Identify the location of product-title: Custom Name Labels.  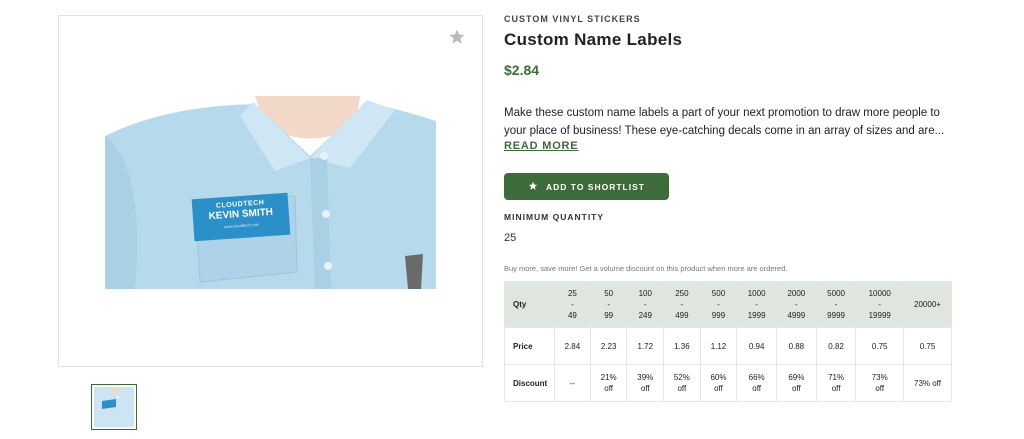
(593, 39).